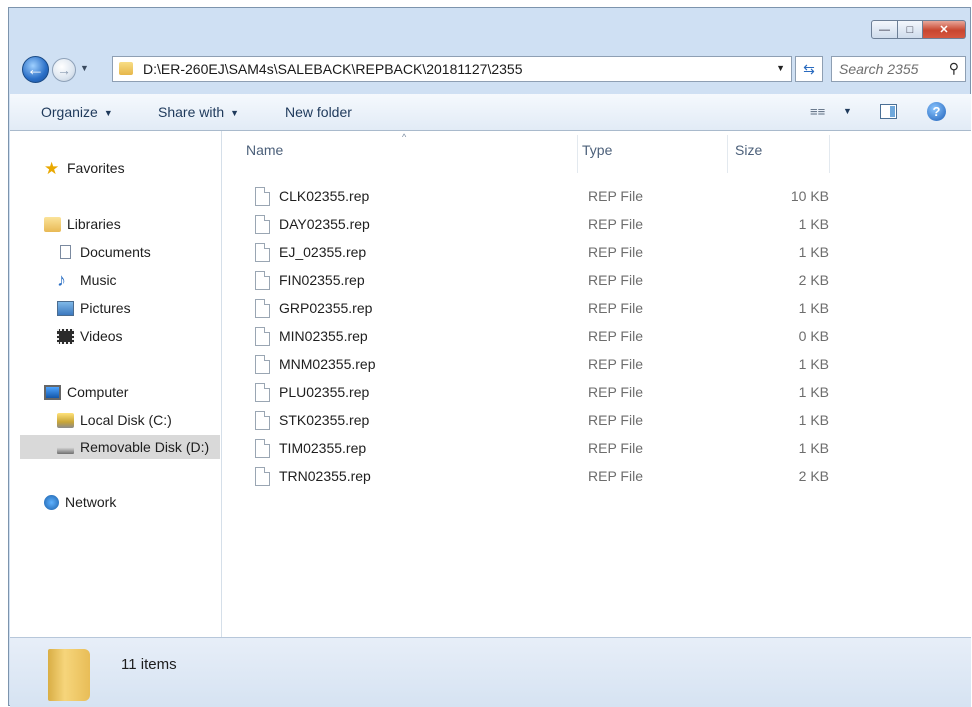 Image resolution: width=972 pixels, height=707 pixels. I want to click on file-size: 10 KB, so click(809, 196).